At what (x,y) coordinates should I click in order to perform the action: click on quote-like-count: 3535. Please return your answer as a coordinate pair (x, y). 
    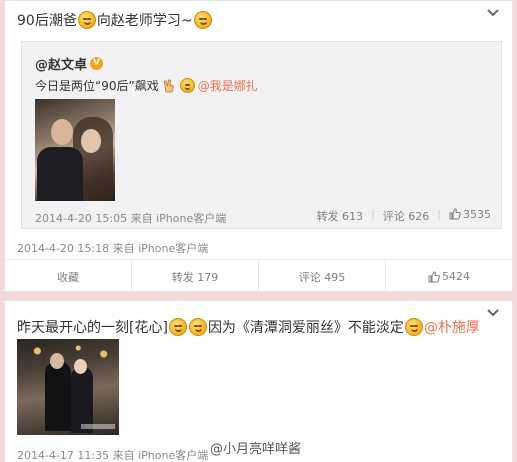
    Looking at the image, I should click on (477, 214).